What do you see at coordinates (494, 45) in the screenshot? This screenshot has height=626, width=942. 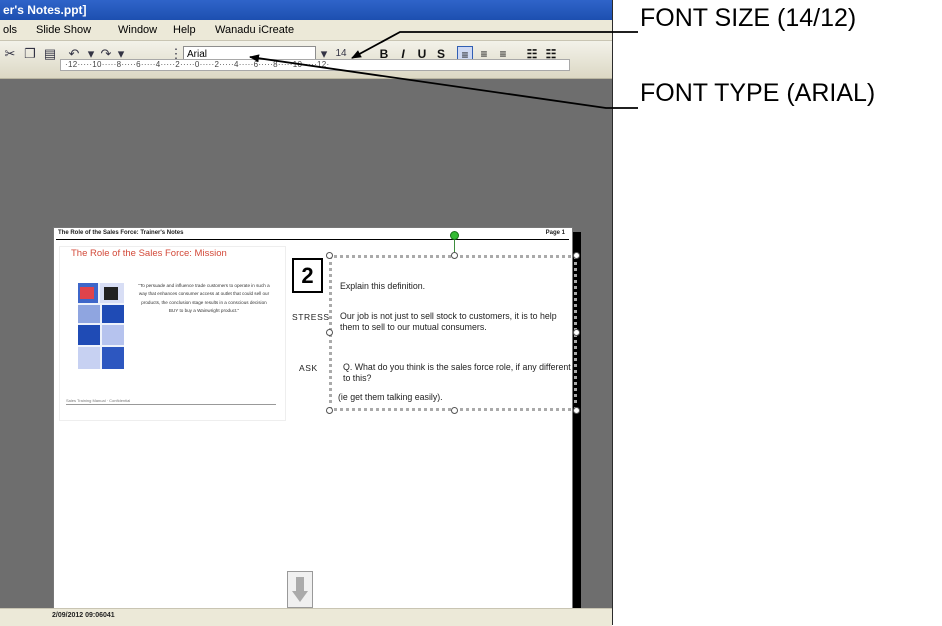 I see `font-size-arrow` at bounding box center [494, 45].